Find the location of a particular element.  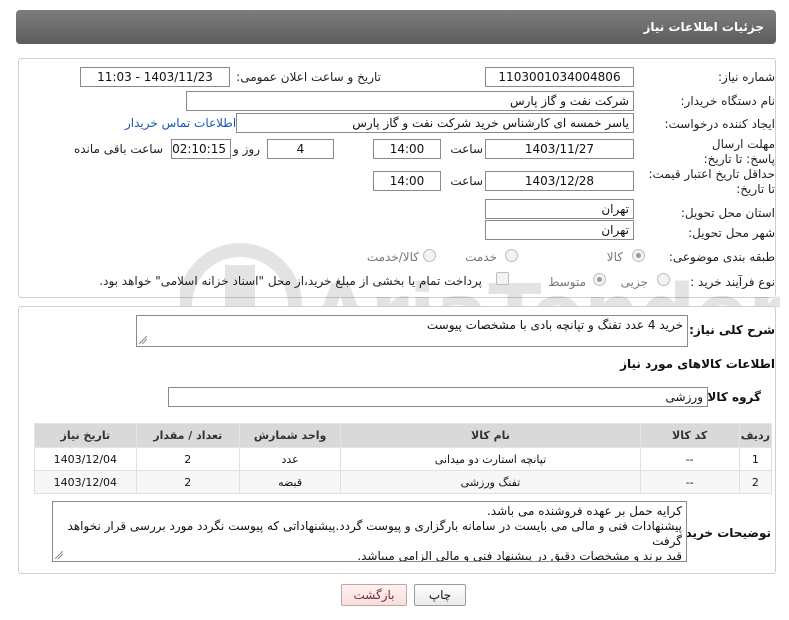

col-header-date: تاریخ نیاز is located at coordinates (85, 435).